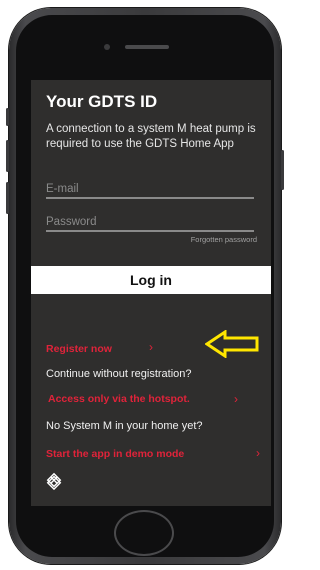 Image resolution: width=320 pixels, height=570 pixels. Describe the element at coordinates (144, 533) in the screenshot. I see `home-button` at that location.